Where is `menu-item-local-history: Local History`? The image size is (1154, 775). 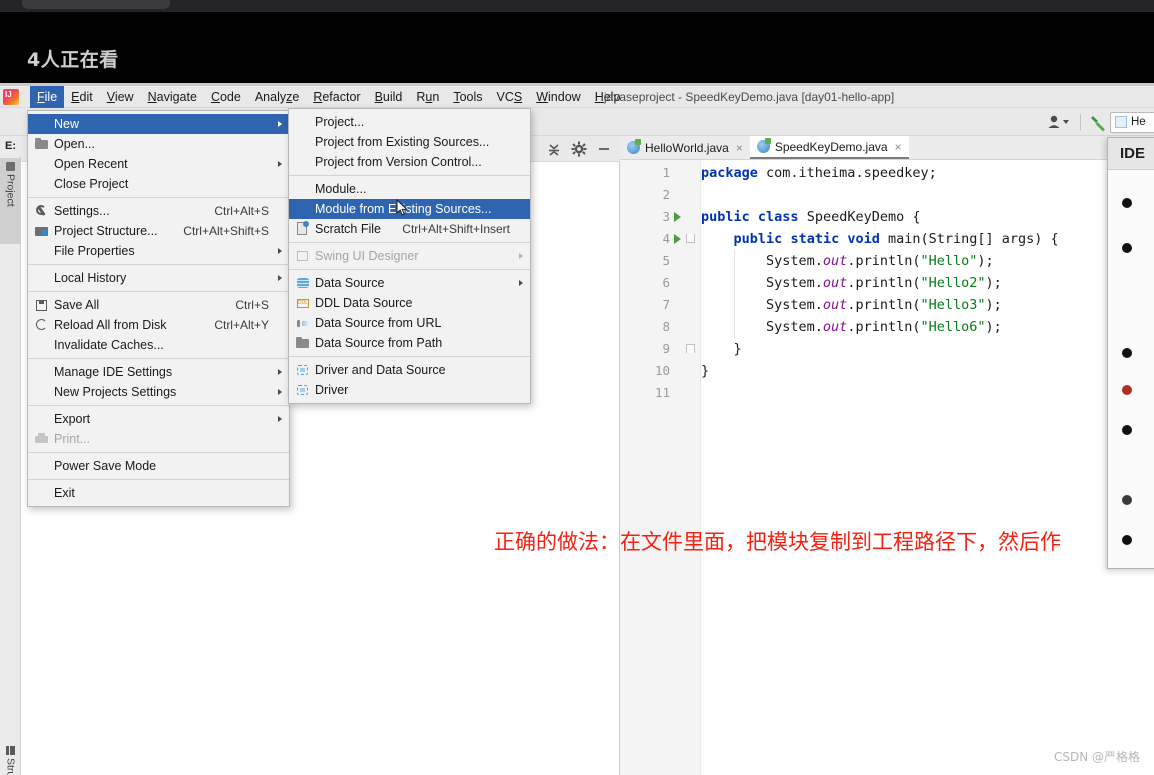 menu-item-local-history: Local History is located at coordinates (158, 278).